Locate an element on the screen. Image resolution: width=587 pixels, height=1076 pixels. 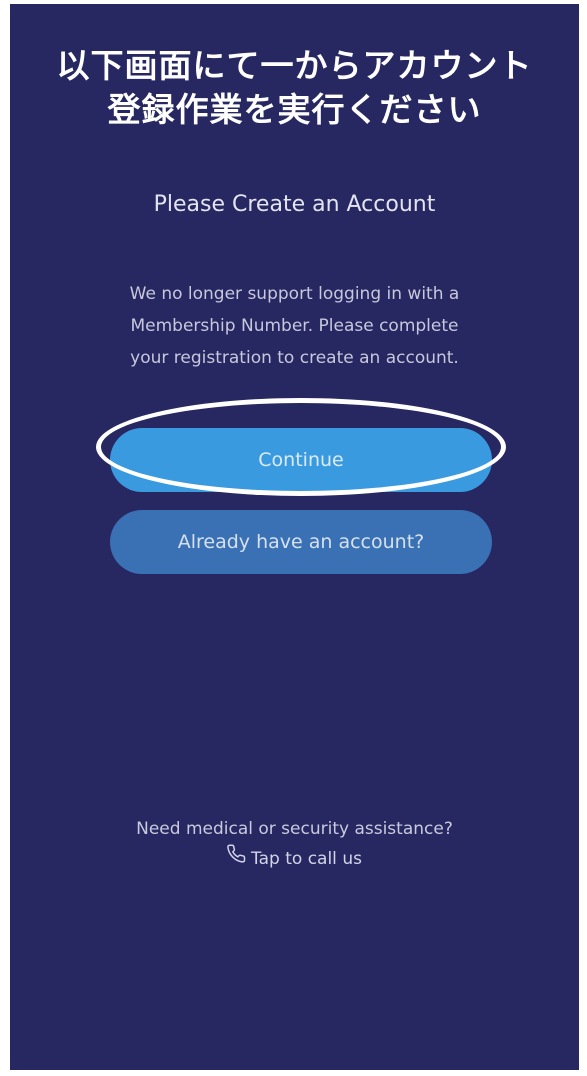
phone-icon is located at coordinates (237, 859).